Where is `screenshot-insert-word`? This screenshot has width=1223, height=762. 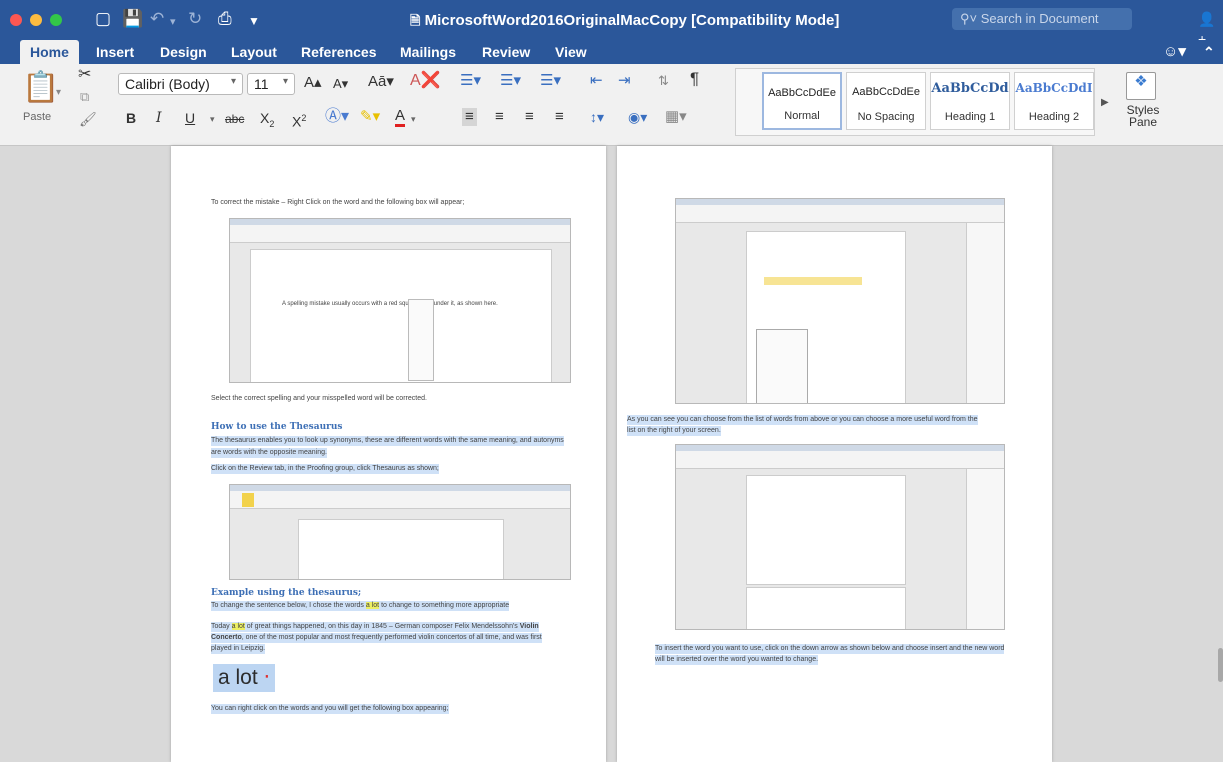
screenshot-insert-word is located at coordinates (840, 537).